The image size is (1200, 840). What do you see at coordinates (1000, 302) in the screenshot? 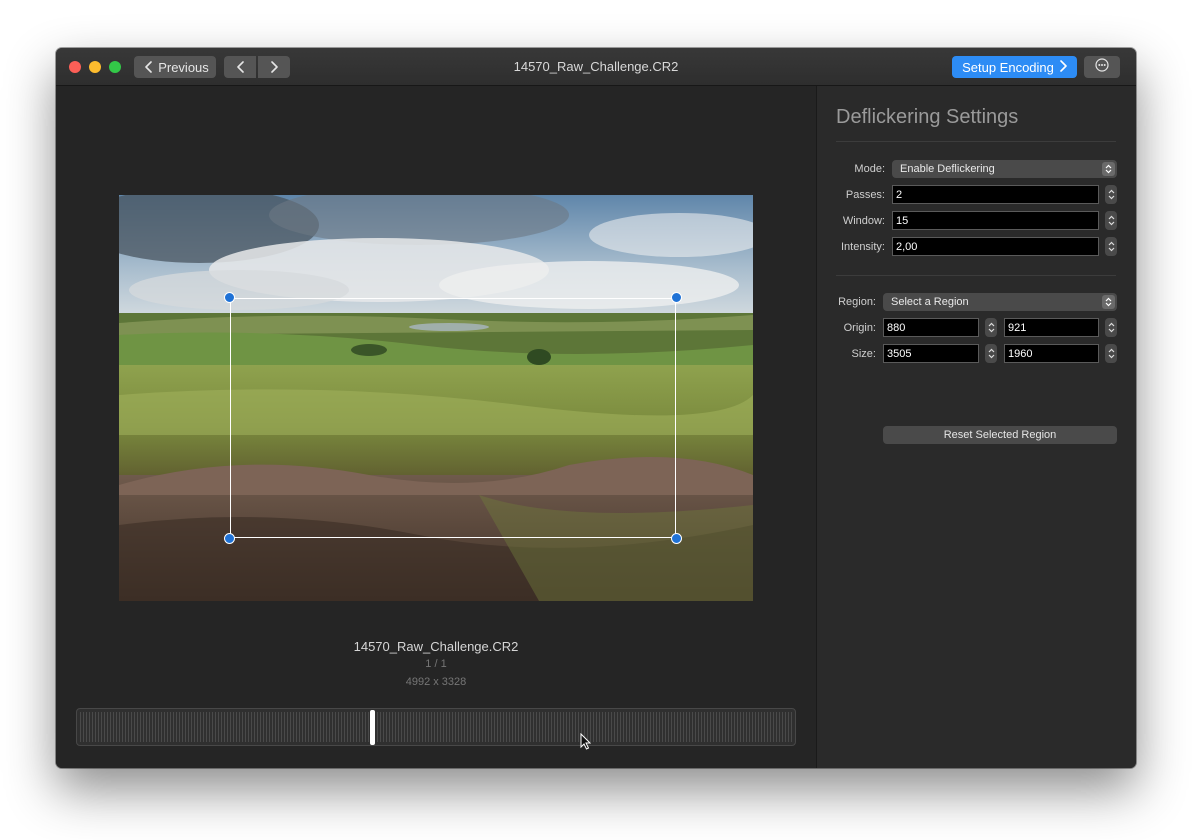
I see `region-popup: Select a Region` at bounding box center [1000, 302].